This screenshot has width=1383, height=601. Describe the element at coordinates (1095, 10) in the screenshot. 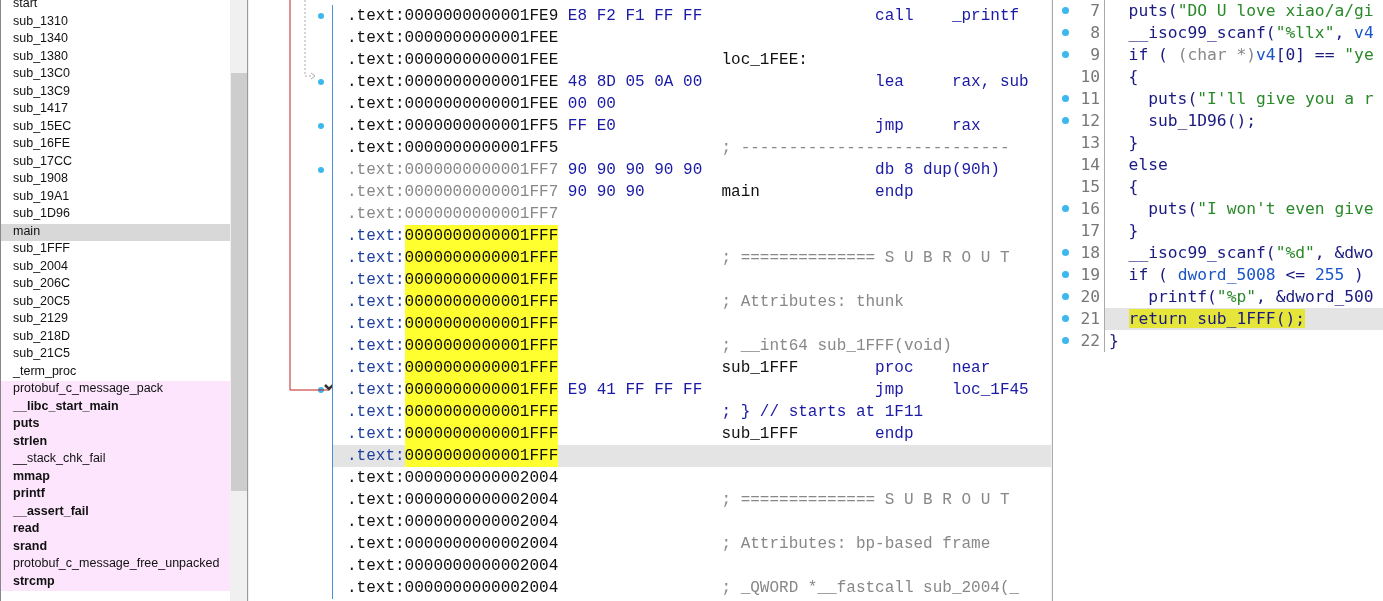

I see `line-number: 7` at that location.